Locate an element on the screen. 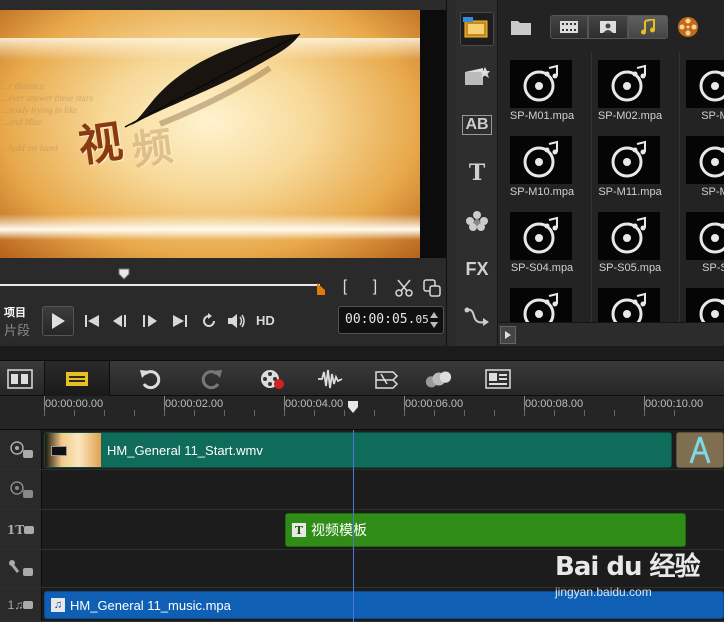 Image resolution: width=724 pixels, height=622 pixels. video-track: HM_General 11_Start.wmv is located at coordinates (362, 450).